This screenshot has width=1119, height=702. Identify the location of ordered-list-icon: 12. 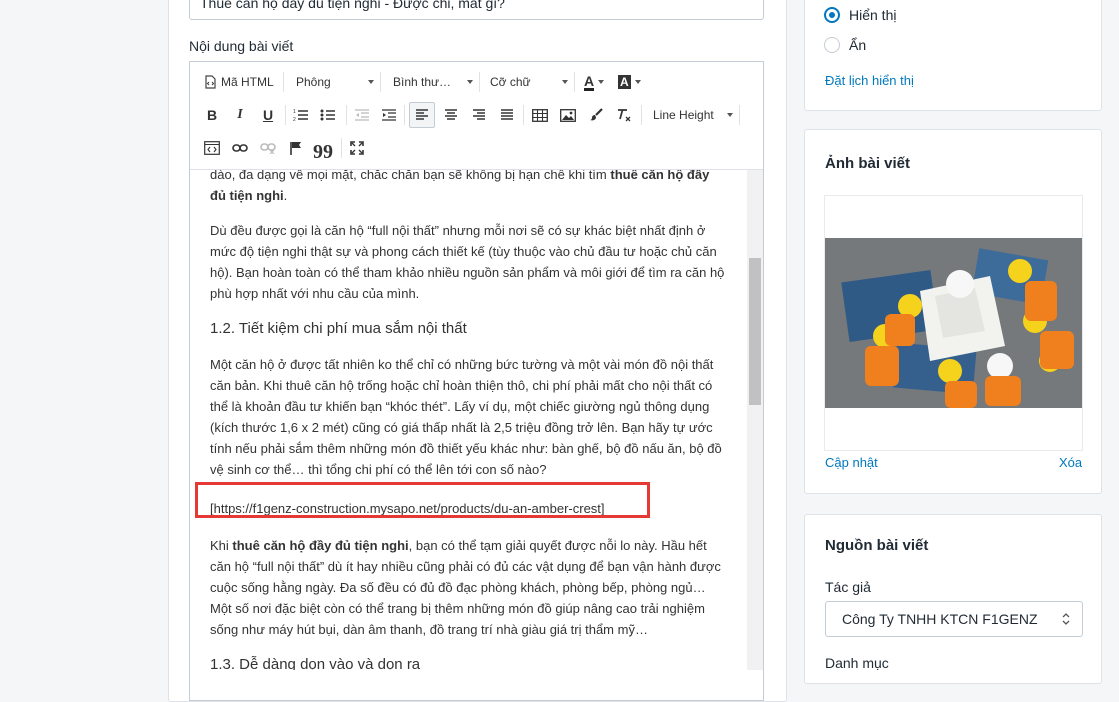
(301, 115).